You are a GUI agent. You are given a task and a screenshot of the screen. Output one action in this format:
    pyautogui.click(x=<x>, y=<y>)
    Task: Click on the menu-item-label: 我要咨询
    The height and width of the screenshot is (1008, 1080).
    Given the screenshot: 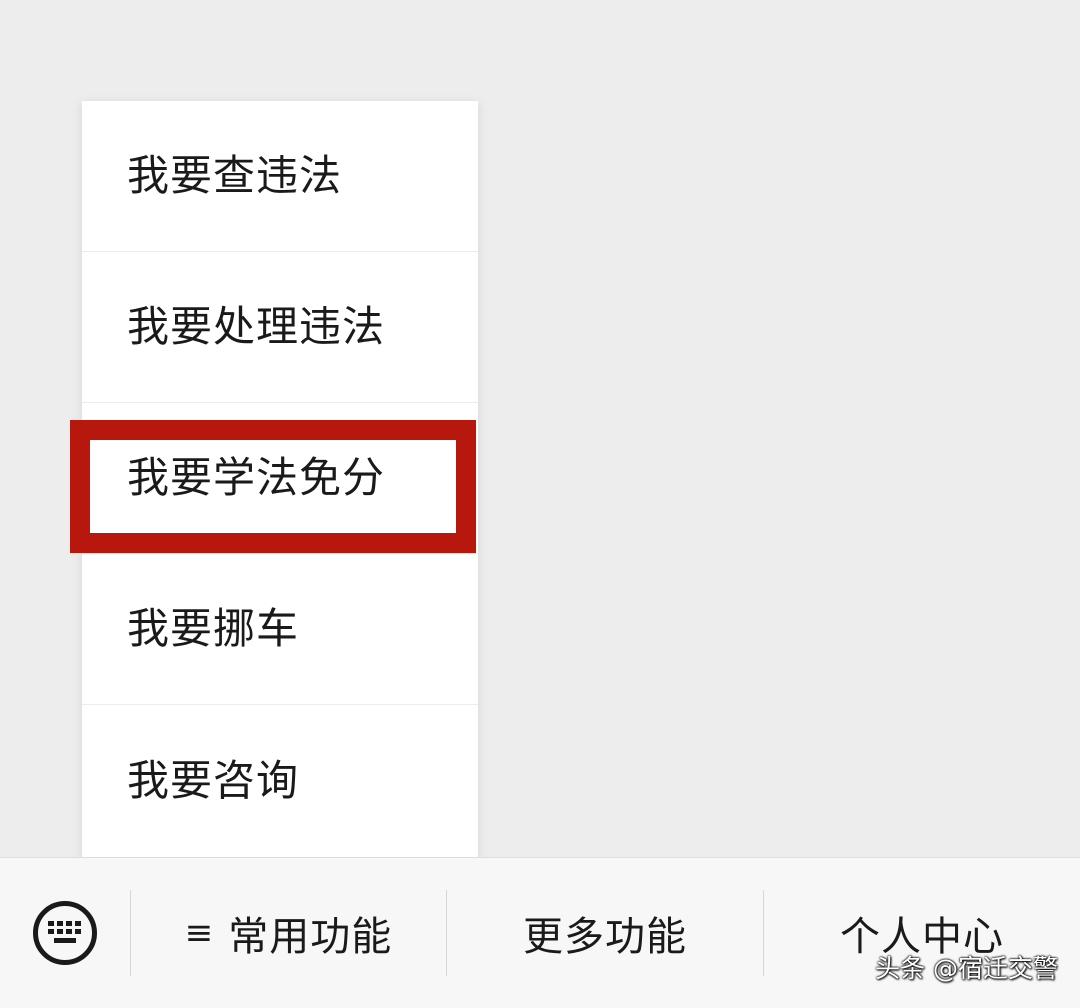 What is the action you would take?
    pyautogui.click(x=213, y=780)
    